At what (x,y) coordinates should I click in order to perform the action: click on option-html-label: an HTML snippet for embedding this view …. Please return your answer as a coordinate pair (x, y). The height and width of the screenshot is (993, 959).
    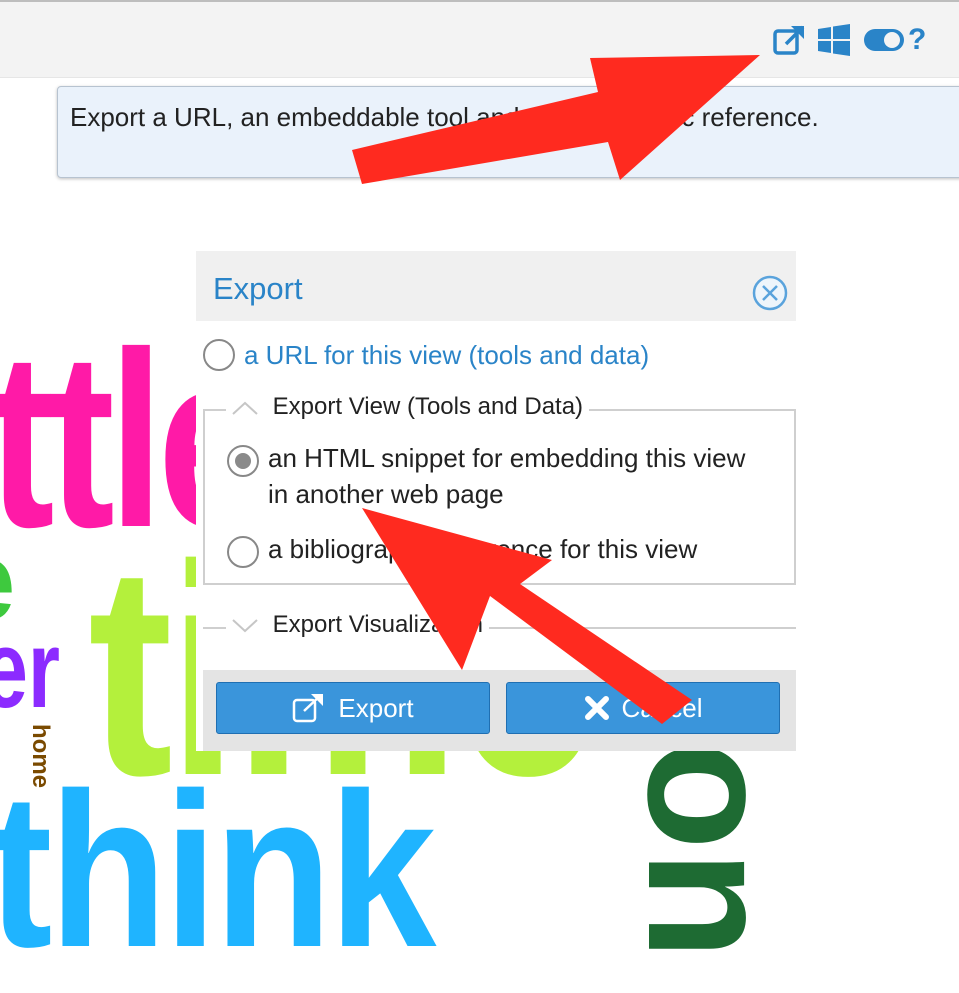
    Looking at the image, I should click on (518, 476).